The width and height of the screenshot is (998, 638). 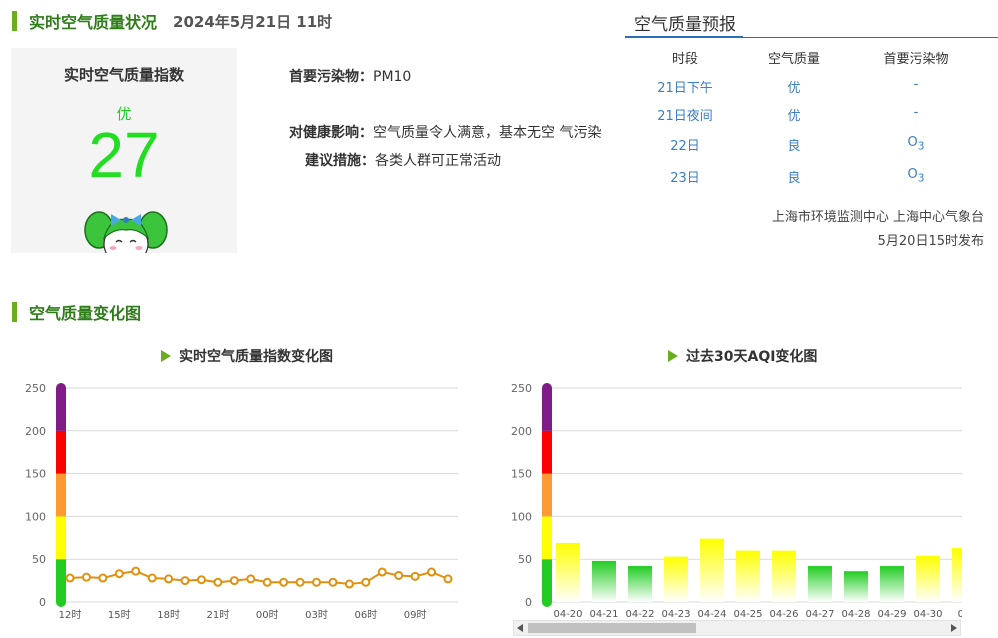 What do you see at coordinates (916, 84) in the screenshot?
I see `forecast-pollutant: -` at bounding box center [916, 84].